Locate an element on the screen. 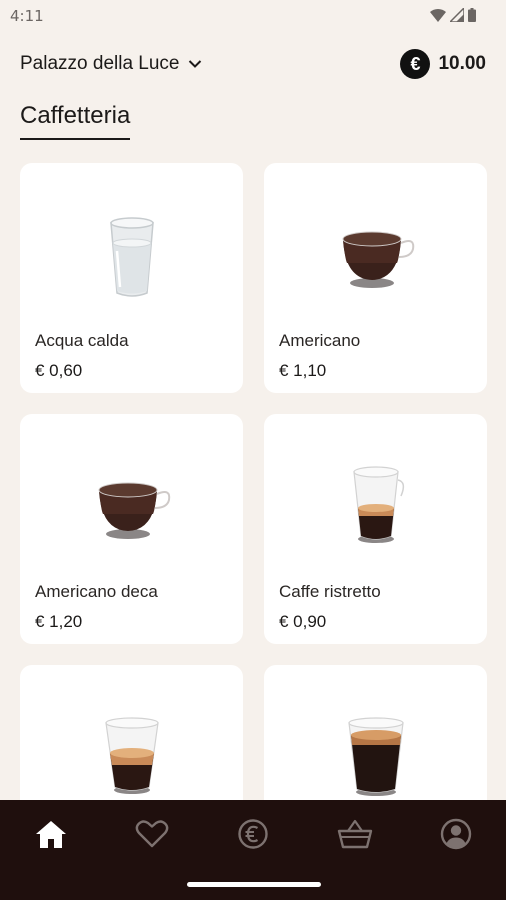  location-selector: Palazzo della Luce is located at coordinates (111, 64).